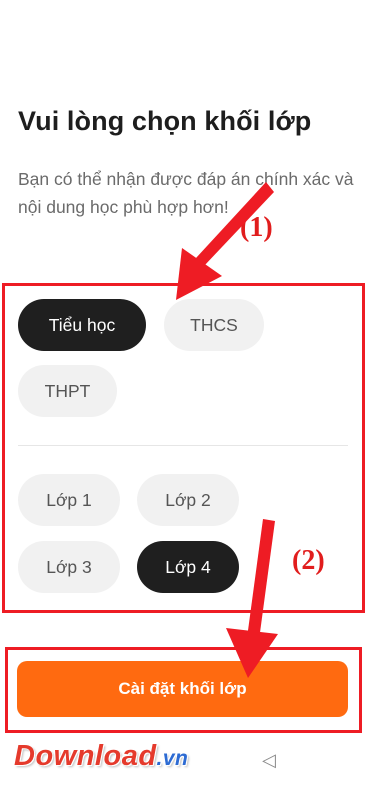 The image size is (367, 785). Describe the element at coordinates (252, 598) in the screenshot. I see `arrow-2-icon` at that location.